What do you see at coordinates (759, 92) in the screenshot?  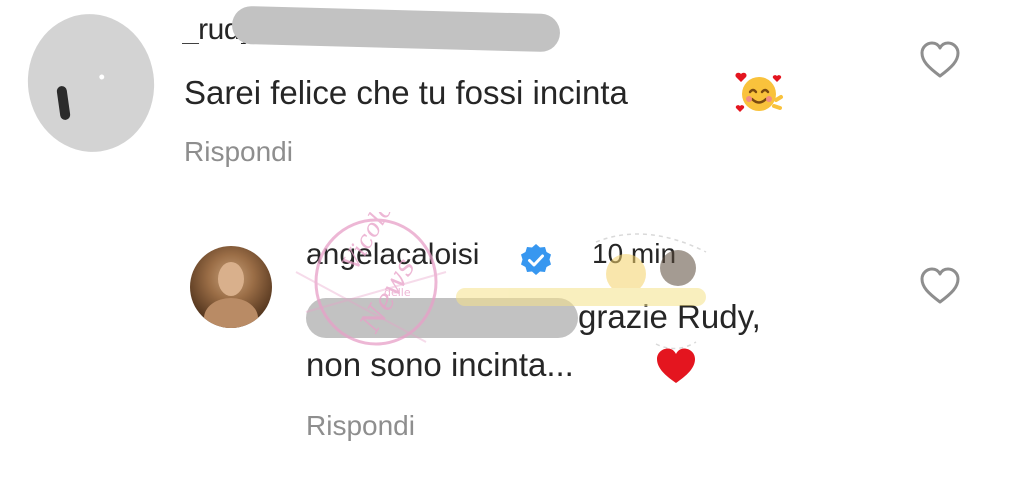 I see `smiling-face-with-hearts-icon` at bounding box center [759, 92].